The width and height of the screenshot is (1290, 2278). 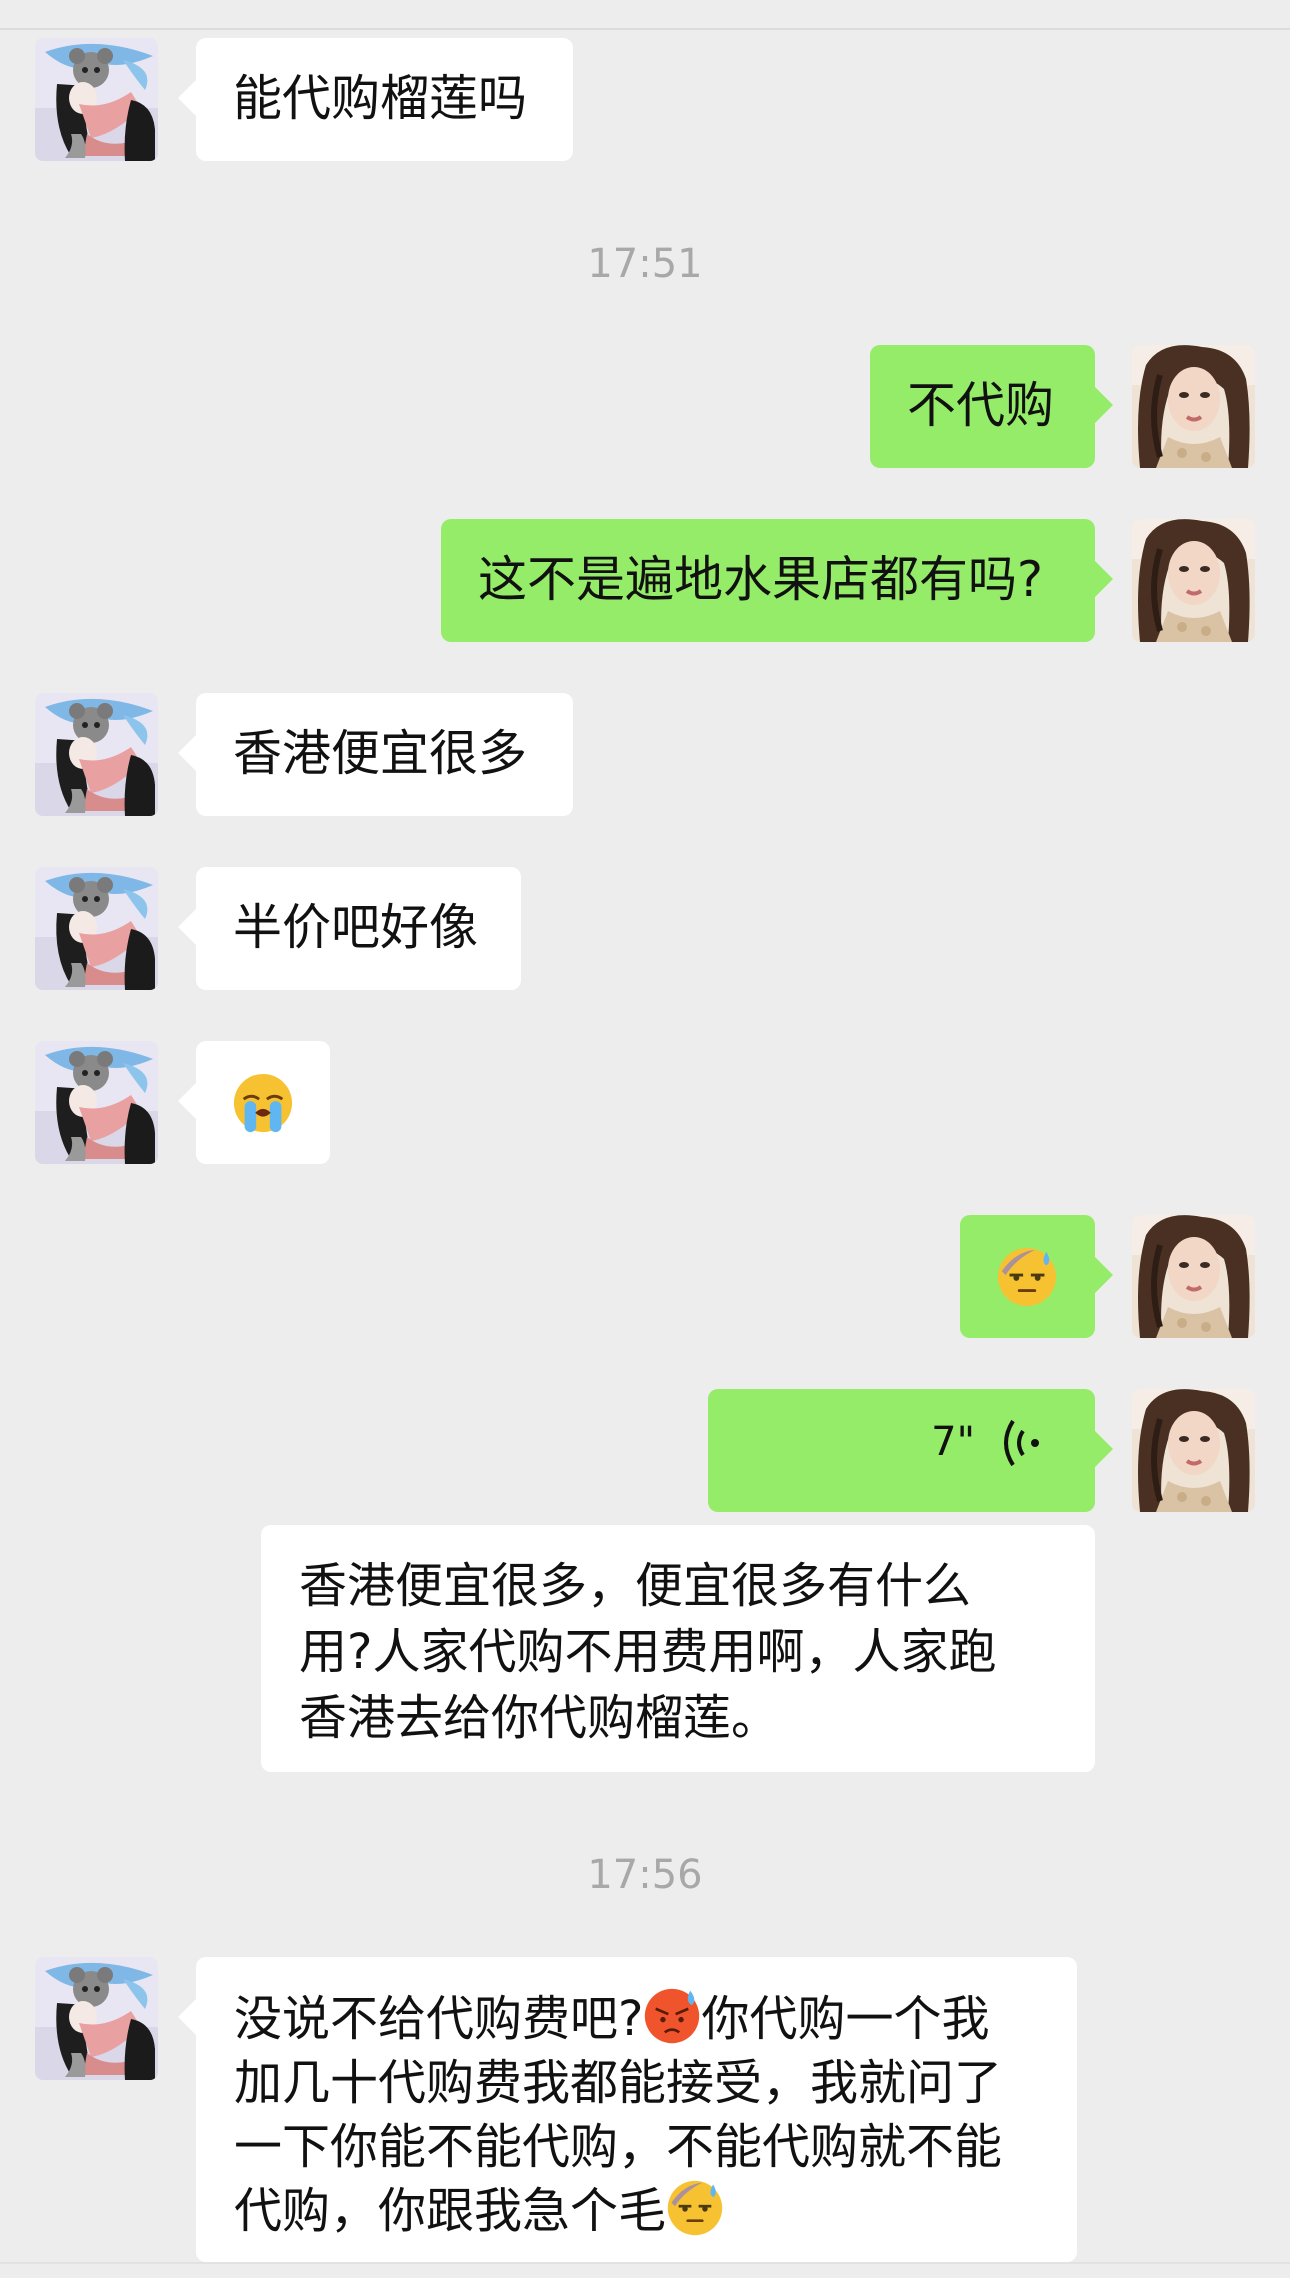 What do you see at coordinates (618, 2083) in the screenshot?
I see `message-line: 加几十代购费我都能接受，我就问了` at bounding box center [618, 2083].